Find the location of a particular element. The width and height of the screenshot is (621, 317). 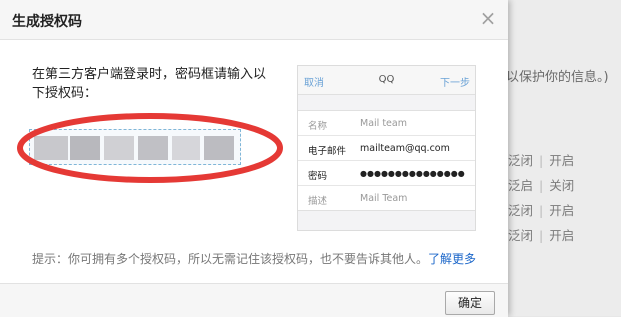

confirm-button: 确定 is located at coordinates (470, 303).